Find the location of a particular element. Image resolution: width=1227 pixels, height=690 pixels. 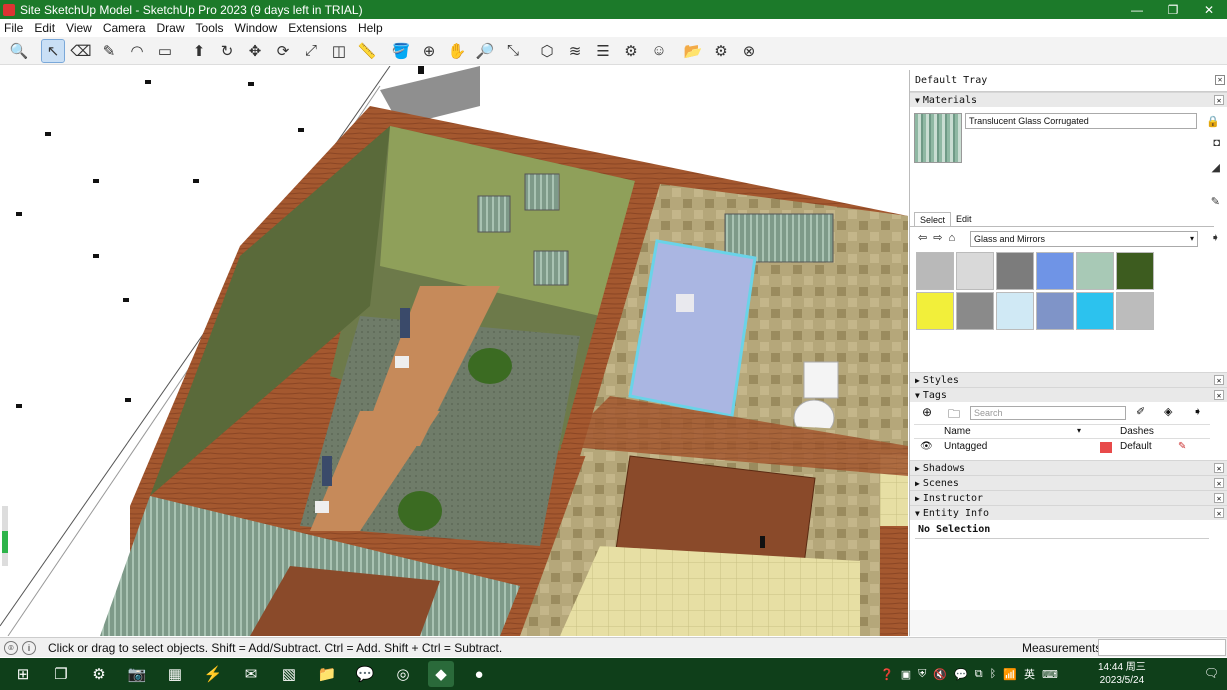

file-explorer-icon: 📁 is located at coordinates (327, 674).